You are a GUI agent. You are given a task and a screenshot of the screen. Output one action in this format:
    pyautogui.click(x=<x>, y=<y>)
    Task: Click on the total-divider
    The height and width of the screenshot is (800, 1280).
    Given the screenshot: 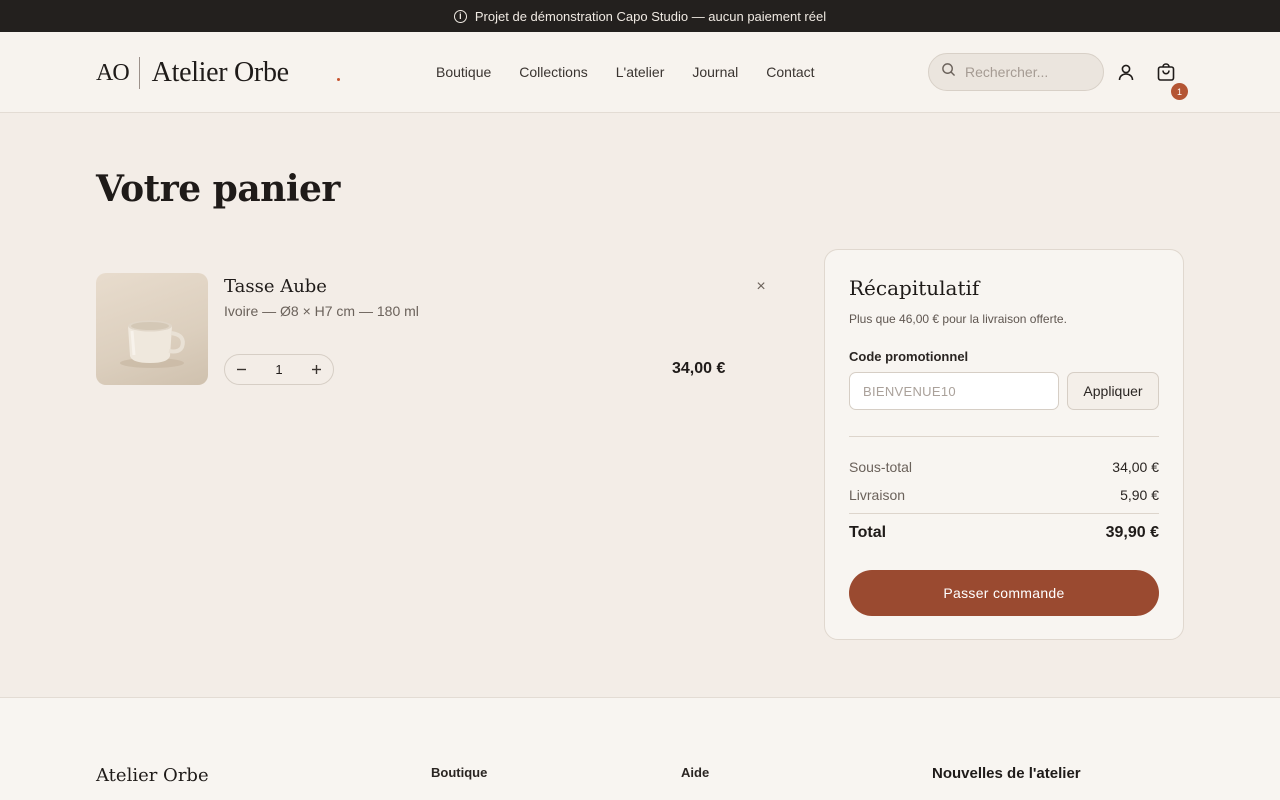 What is the action you would take?
    pyautogui.click(x=1004, y=513)
    